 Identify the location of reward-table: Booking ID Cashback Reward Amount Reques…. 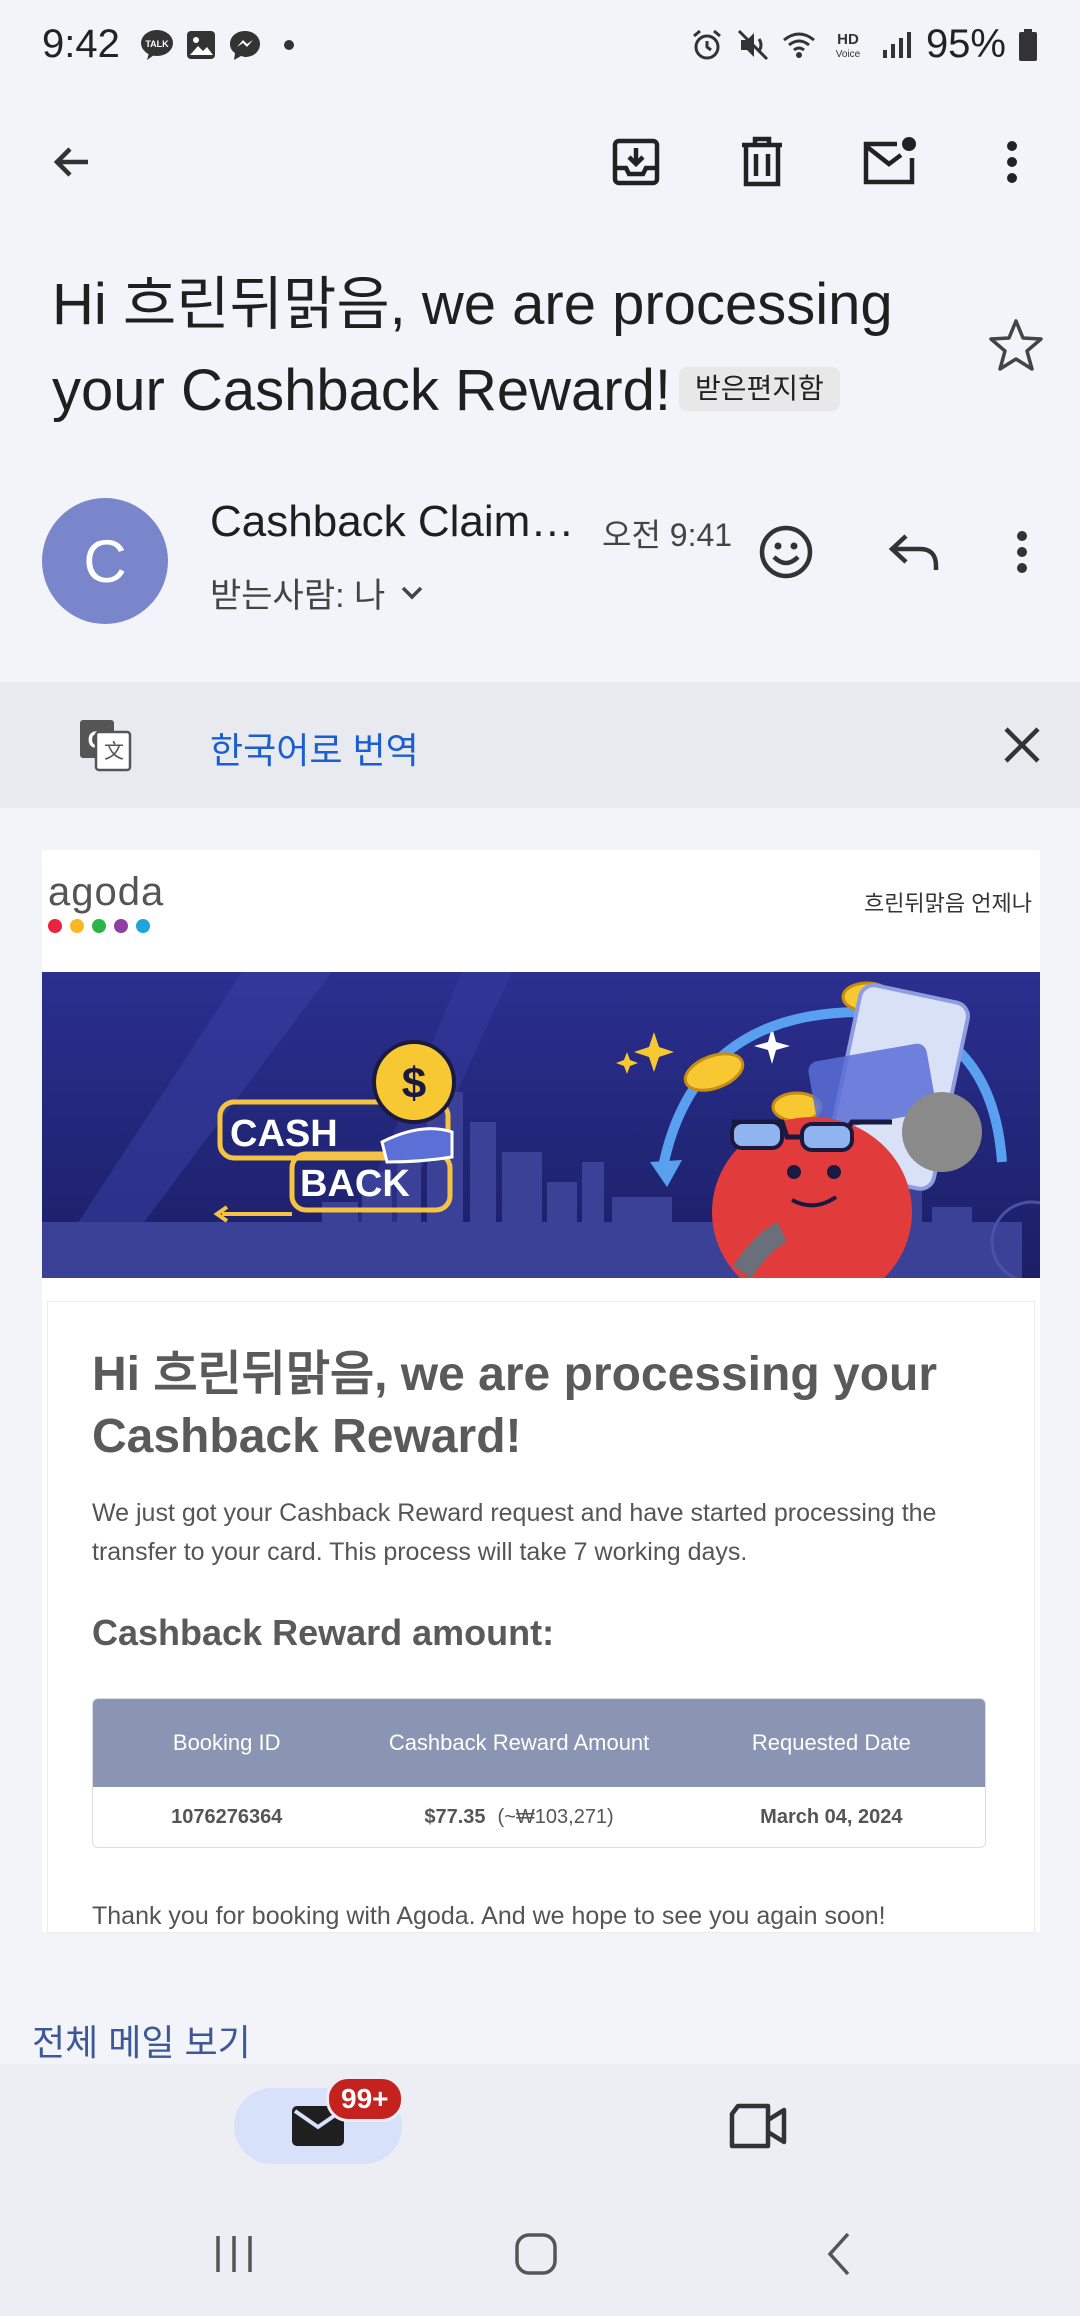
(539, 1773).